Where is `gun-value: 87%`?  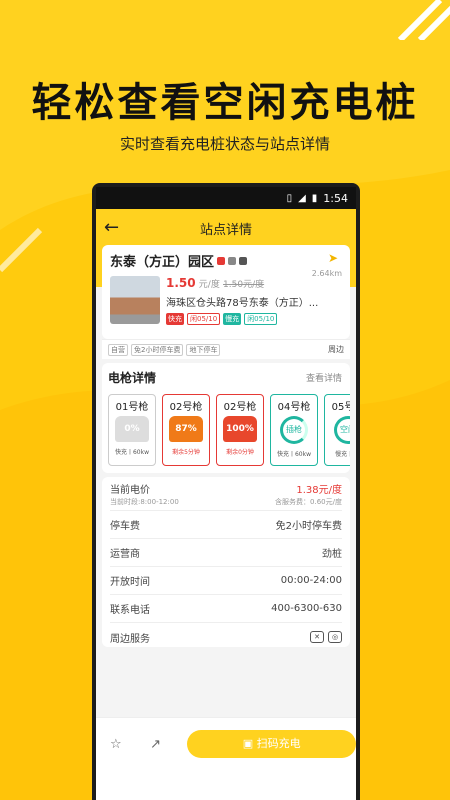 gun-value: 87% is located at coordinates (186, 429).